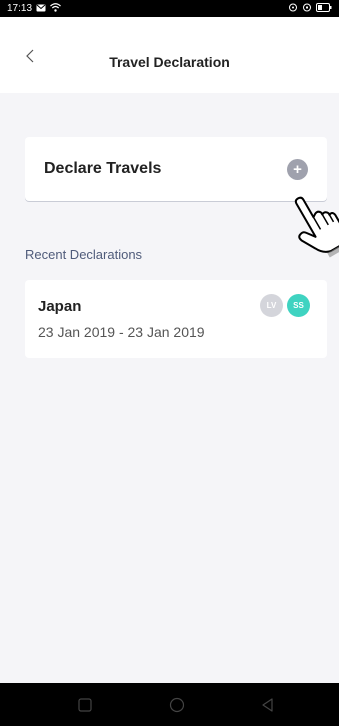 The width and height of the screenshot is (339, 726). I want to click on plus-icon: +, so click(297, 169).